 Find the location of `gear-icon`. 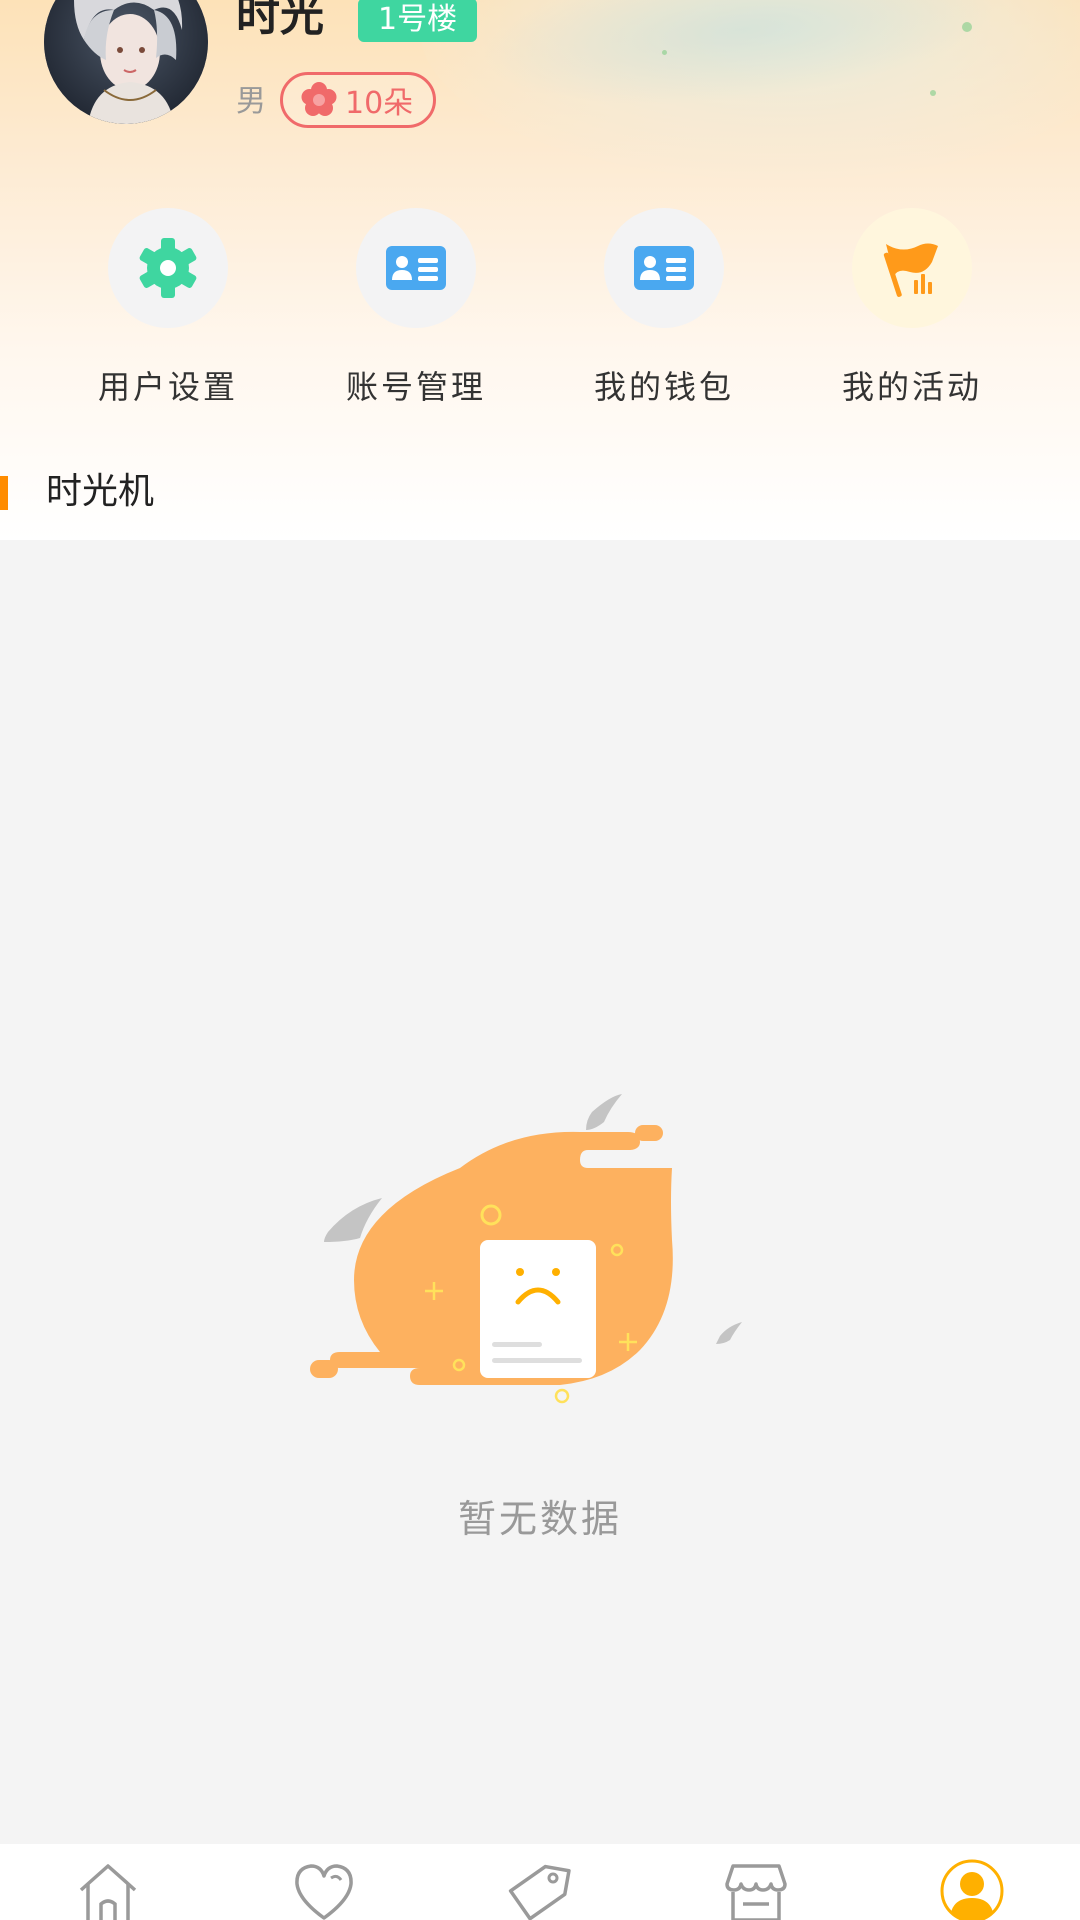

gear-icon is located at coordinates (168, 268).